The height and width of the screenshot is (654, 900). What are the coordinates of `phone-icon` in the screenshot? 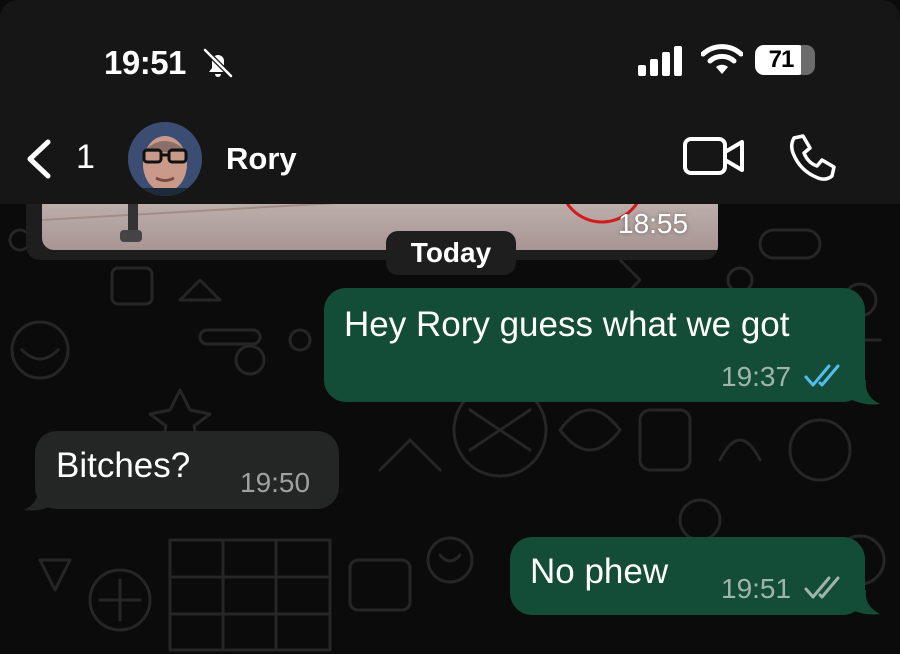 It's located at (811, 157).